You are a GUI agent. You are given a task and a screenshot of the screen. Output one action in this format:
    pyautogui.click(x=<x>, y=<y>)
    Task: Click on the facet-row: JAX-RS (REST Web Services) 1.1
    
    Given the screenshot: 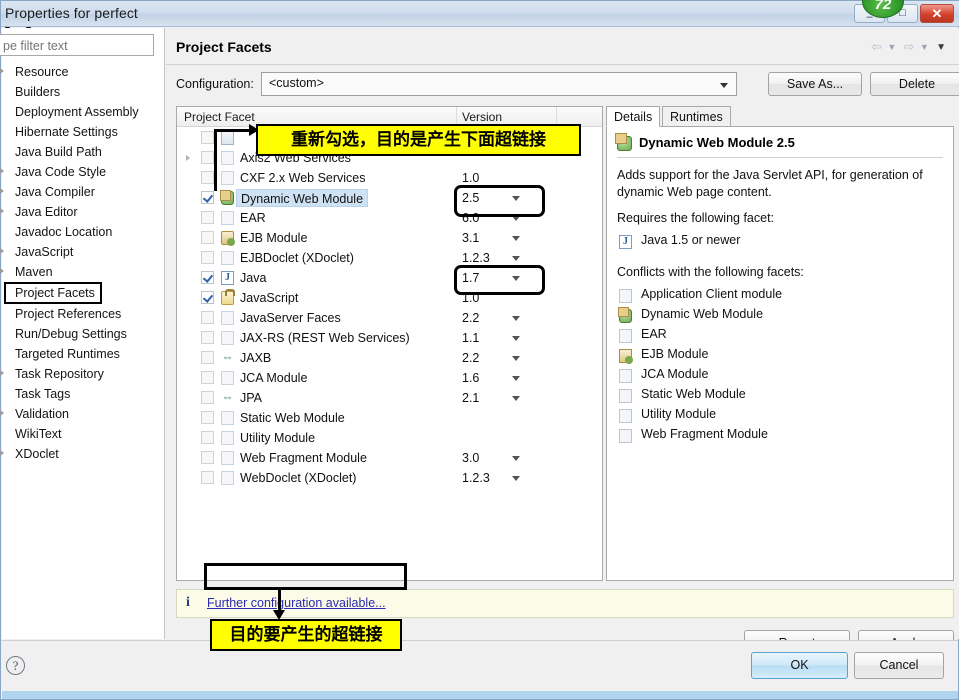 What is the action you would take?
    pyautogui.click(x=389, y=338)
    